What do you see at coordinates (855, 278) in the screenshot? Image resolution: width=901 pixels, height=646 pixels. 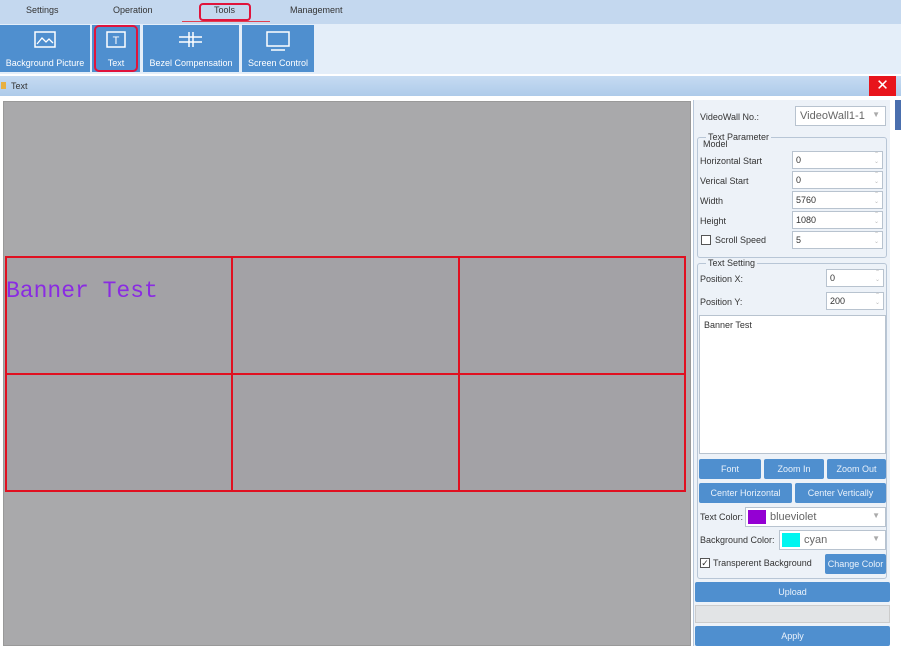 I see `position-x-input: 0` at bounding box center [855, 278].